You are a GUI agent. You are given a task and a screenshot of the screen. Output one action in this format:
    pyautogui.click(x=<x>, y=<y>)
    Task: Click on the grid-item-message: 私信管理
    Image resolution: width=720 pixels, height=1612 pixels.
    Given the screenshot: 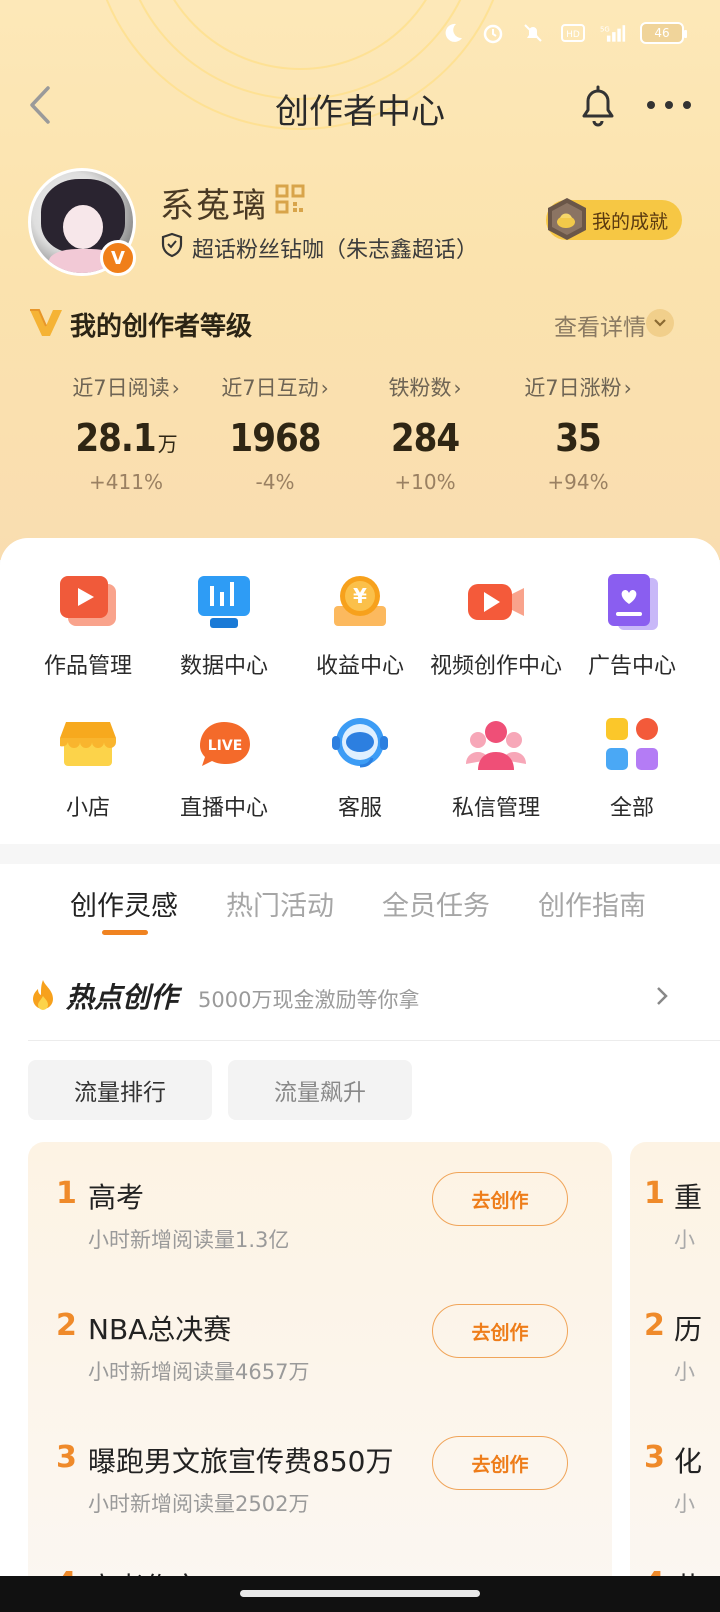 What is the action you would take?
    pyautogui.click(x=496, y=767)
    